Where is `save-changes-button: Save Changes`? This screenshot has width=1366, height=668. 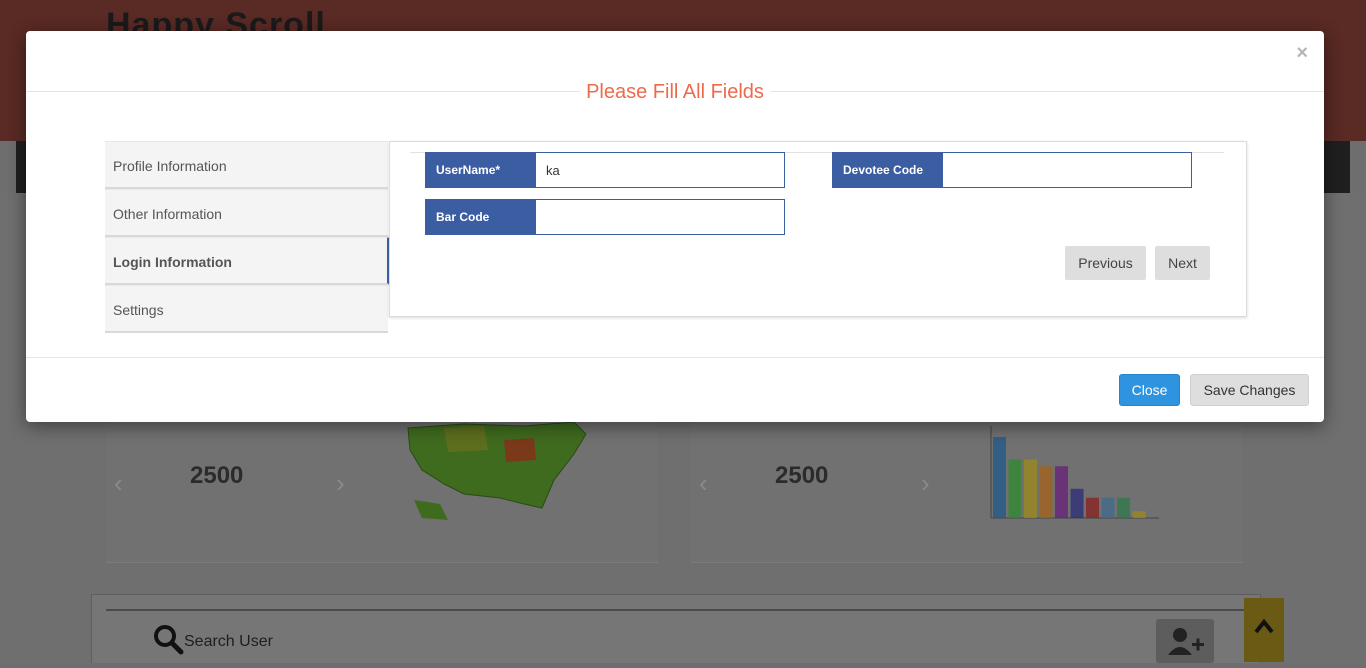
save-changes-button: Save Changes is located at coordinates (1249, 390).